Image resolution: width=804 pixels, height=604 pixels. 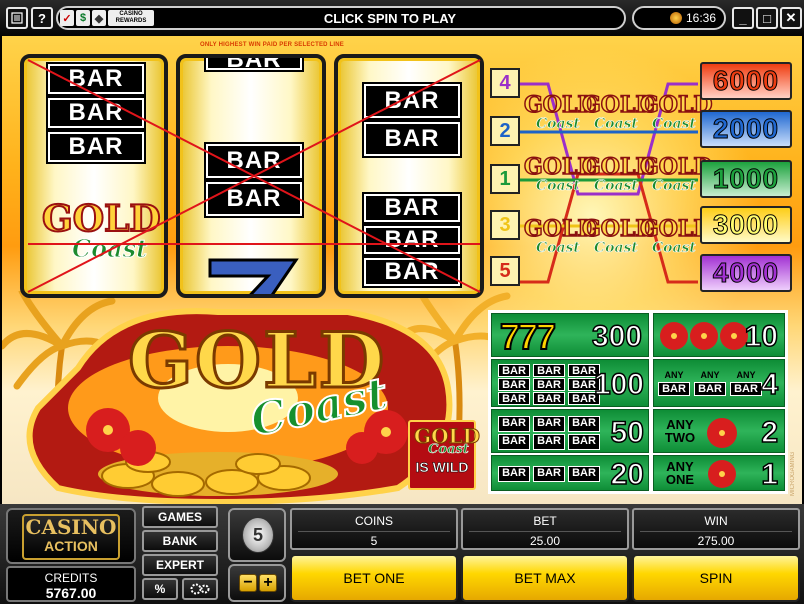 What do you see at coordinates (272, 45) in the screenshot?
I see `win-rule-notice: ONLY HIGHEST WIN PAID PER SELECTED LINE` at bounding box center [272, 45].